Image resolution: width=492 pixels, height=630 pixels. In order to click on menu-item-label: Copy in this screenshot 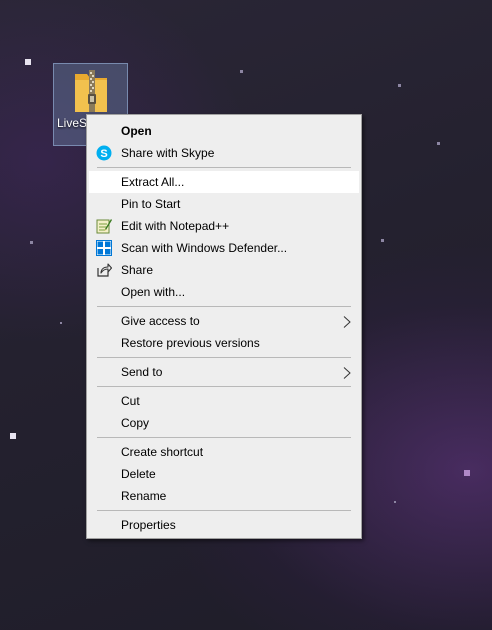, I will do `click(135, 423)`.